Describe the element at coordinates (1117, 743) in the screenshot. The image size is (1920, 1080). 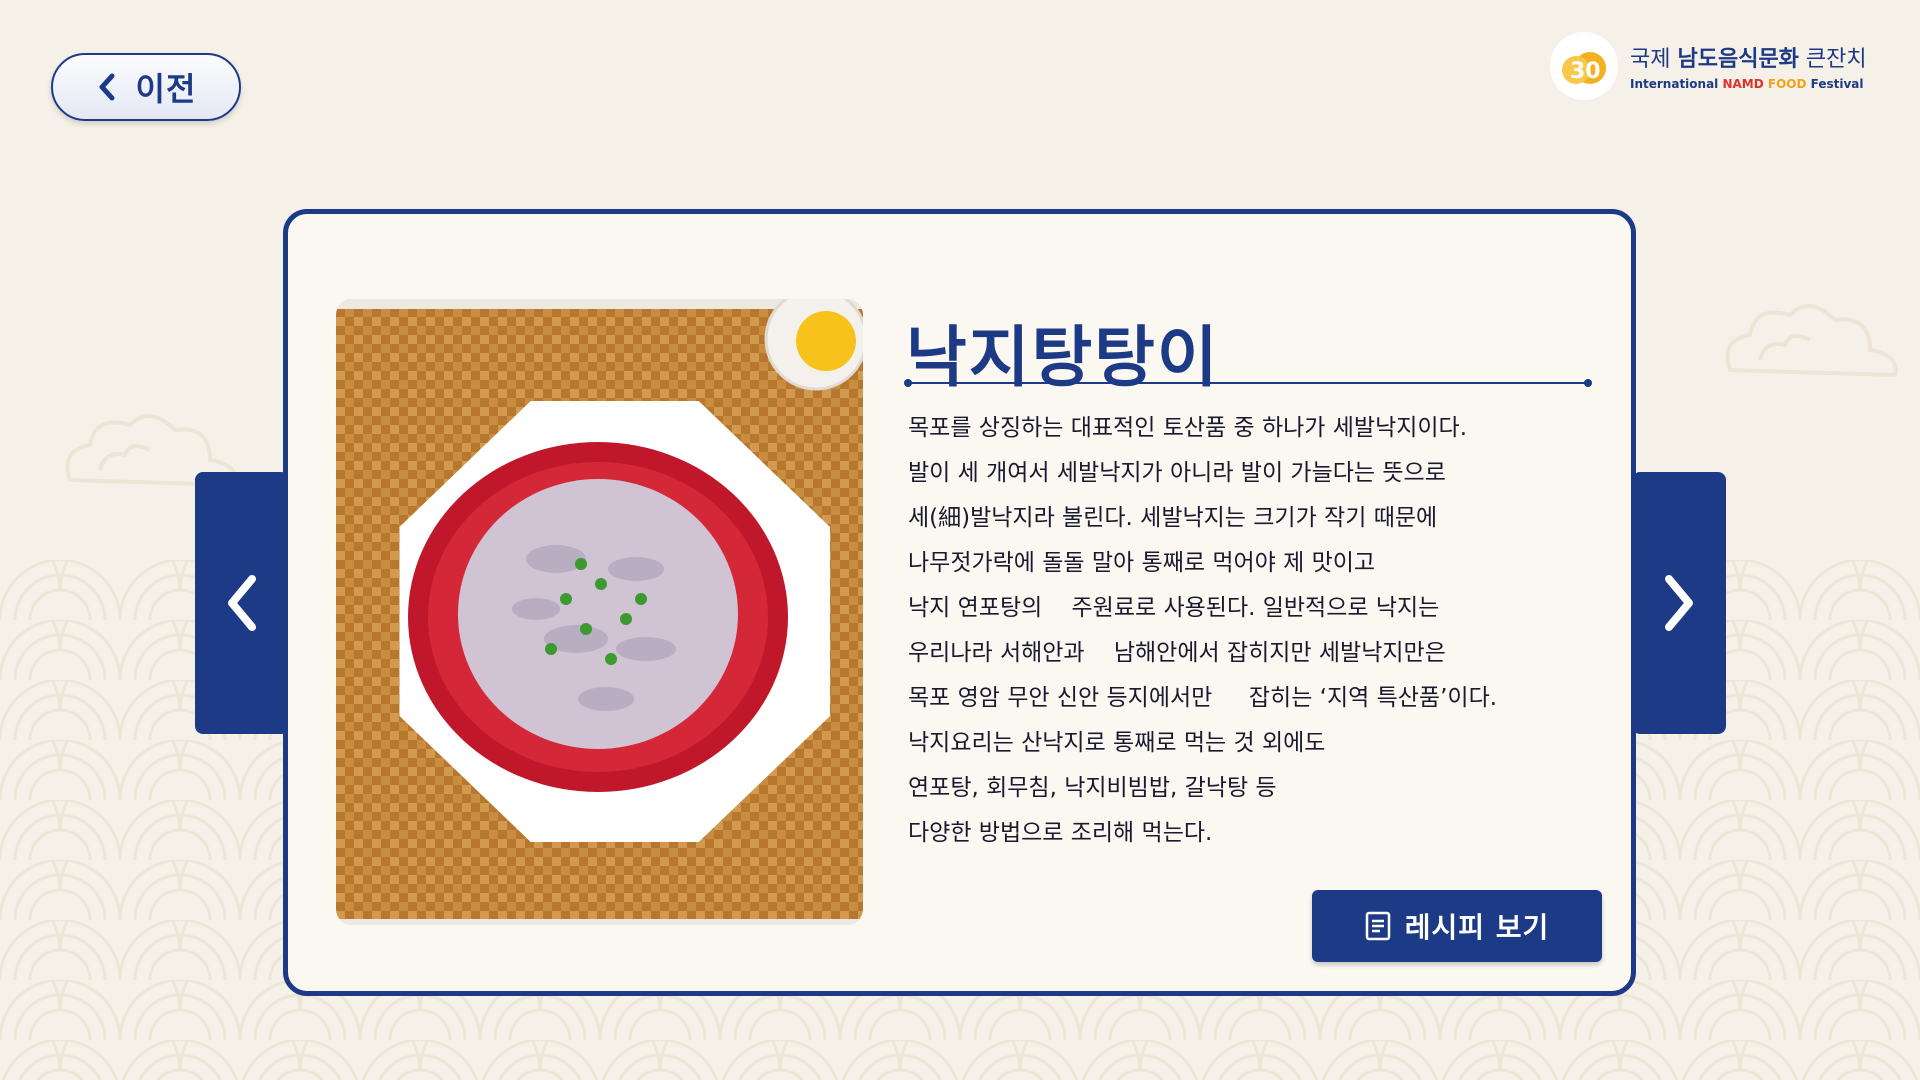
I see `description-line: 낙지요리는 산낙지로 통째로 먹는 것 외에도` at that location.